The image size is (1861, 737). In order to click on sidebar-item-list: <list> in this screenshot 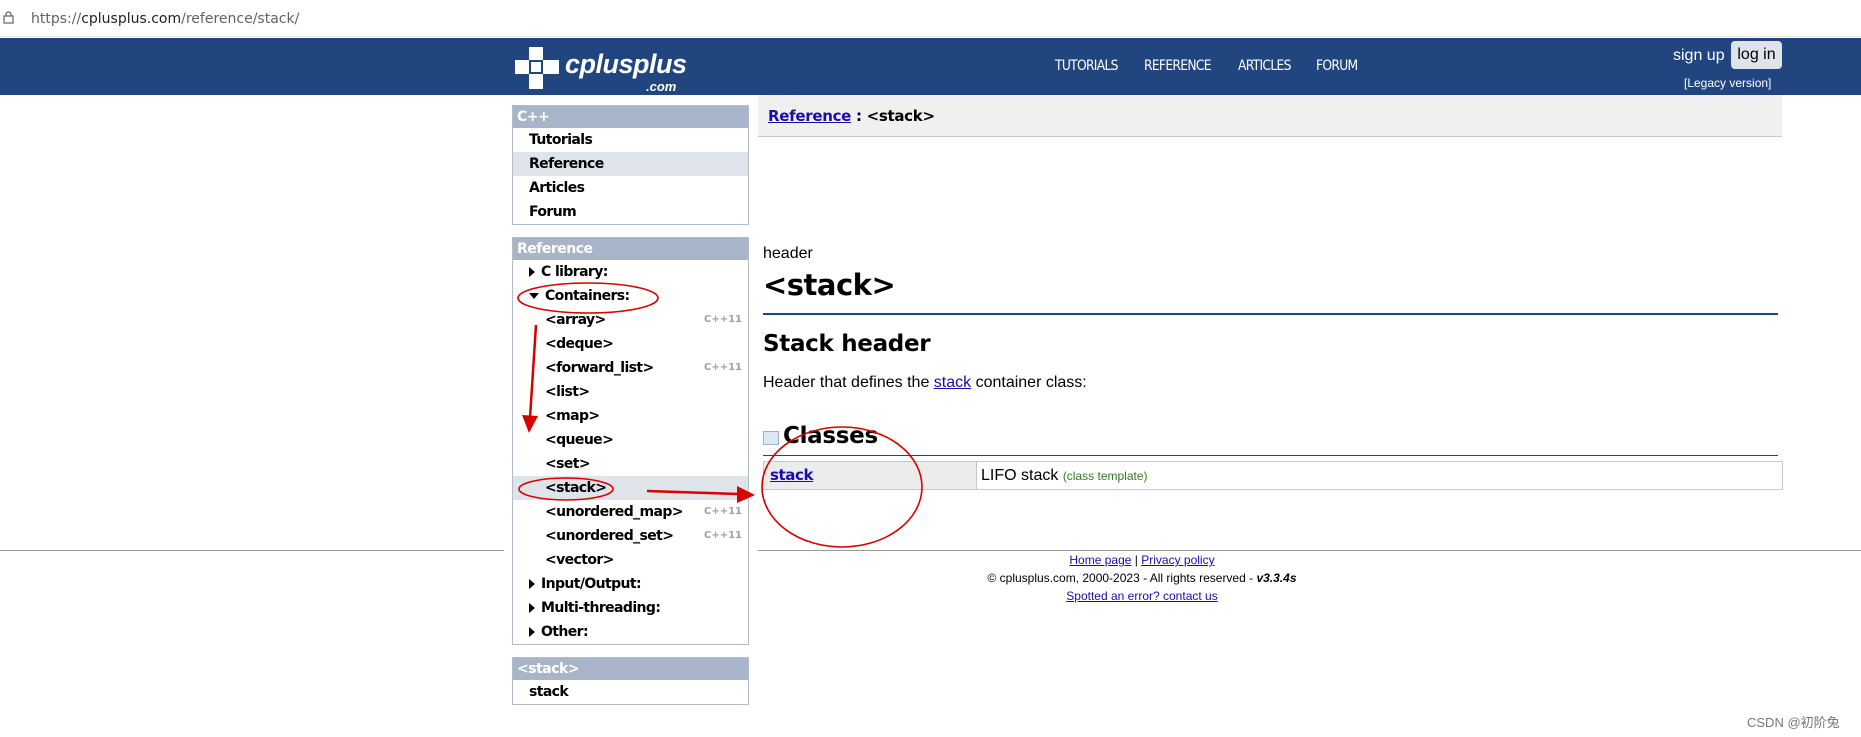, I will do `click(630, 392)`.